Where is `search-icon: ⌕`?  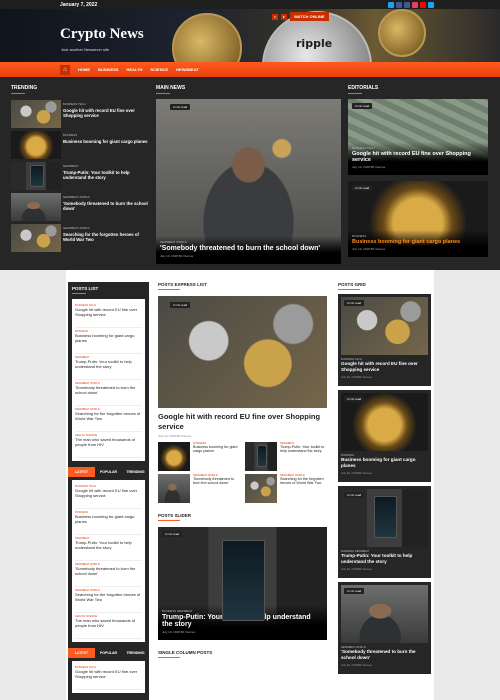 search-icon: ⌕ is located at coordinates (275, 16).